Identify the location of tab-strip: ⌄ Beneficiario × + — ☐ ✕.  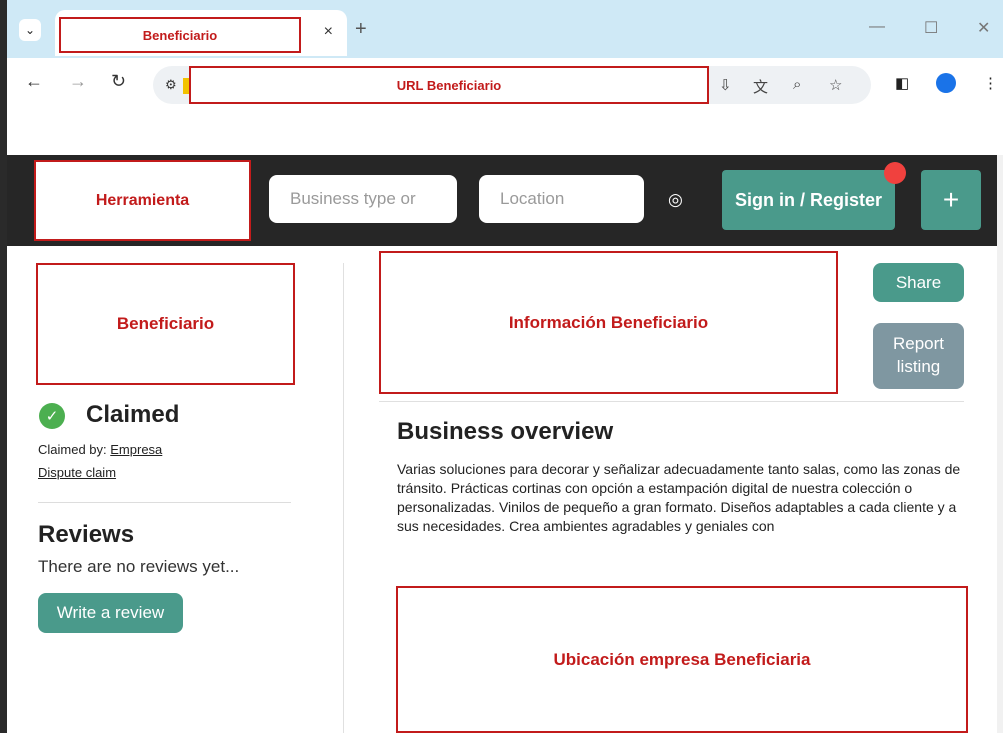
(505, 29).